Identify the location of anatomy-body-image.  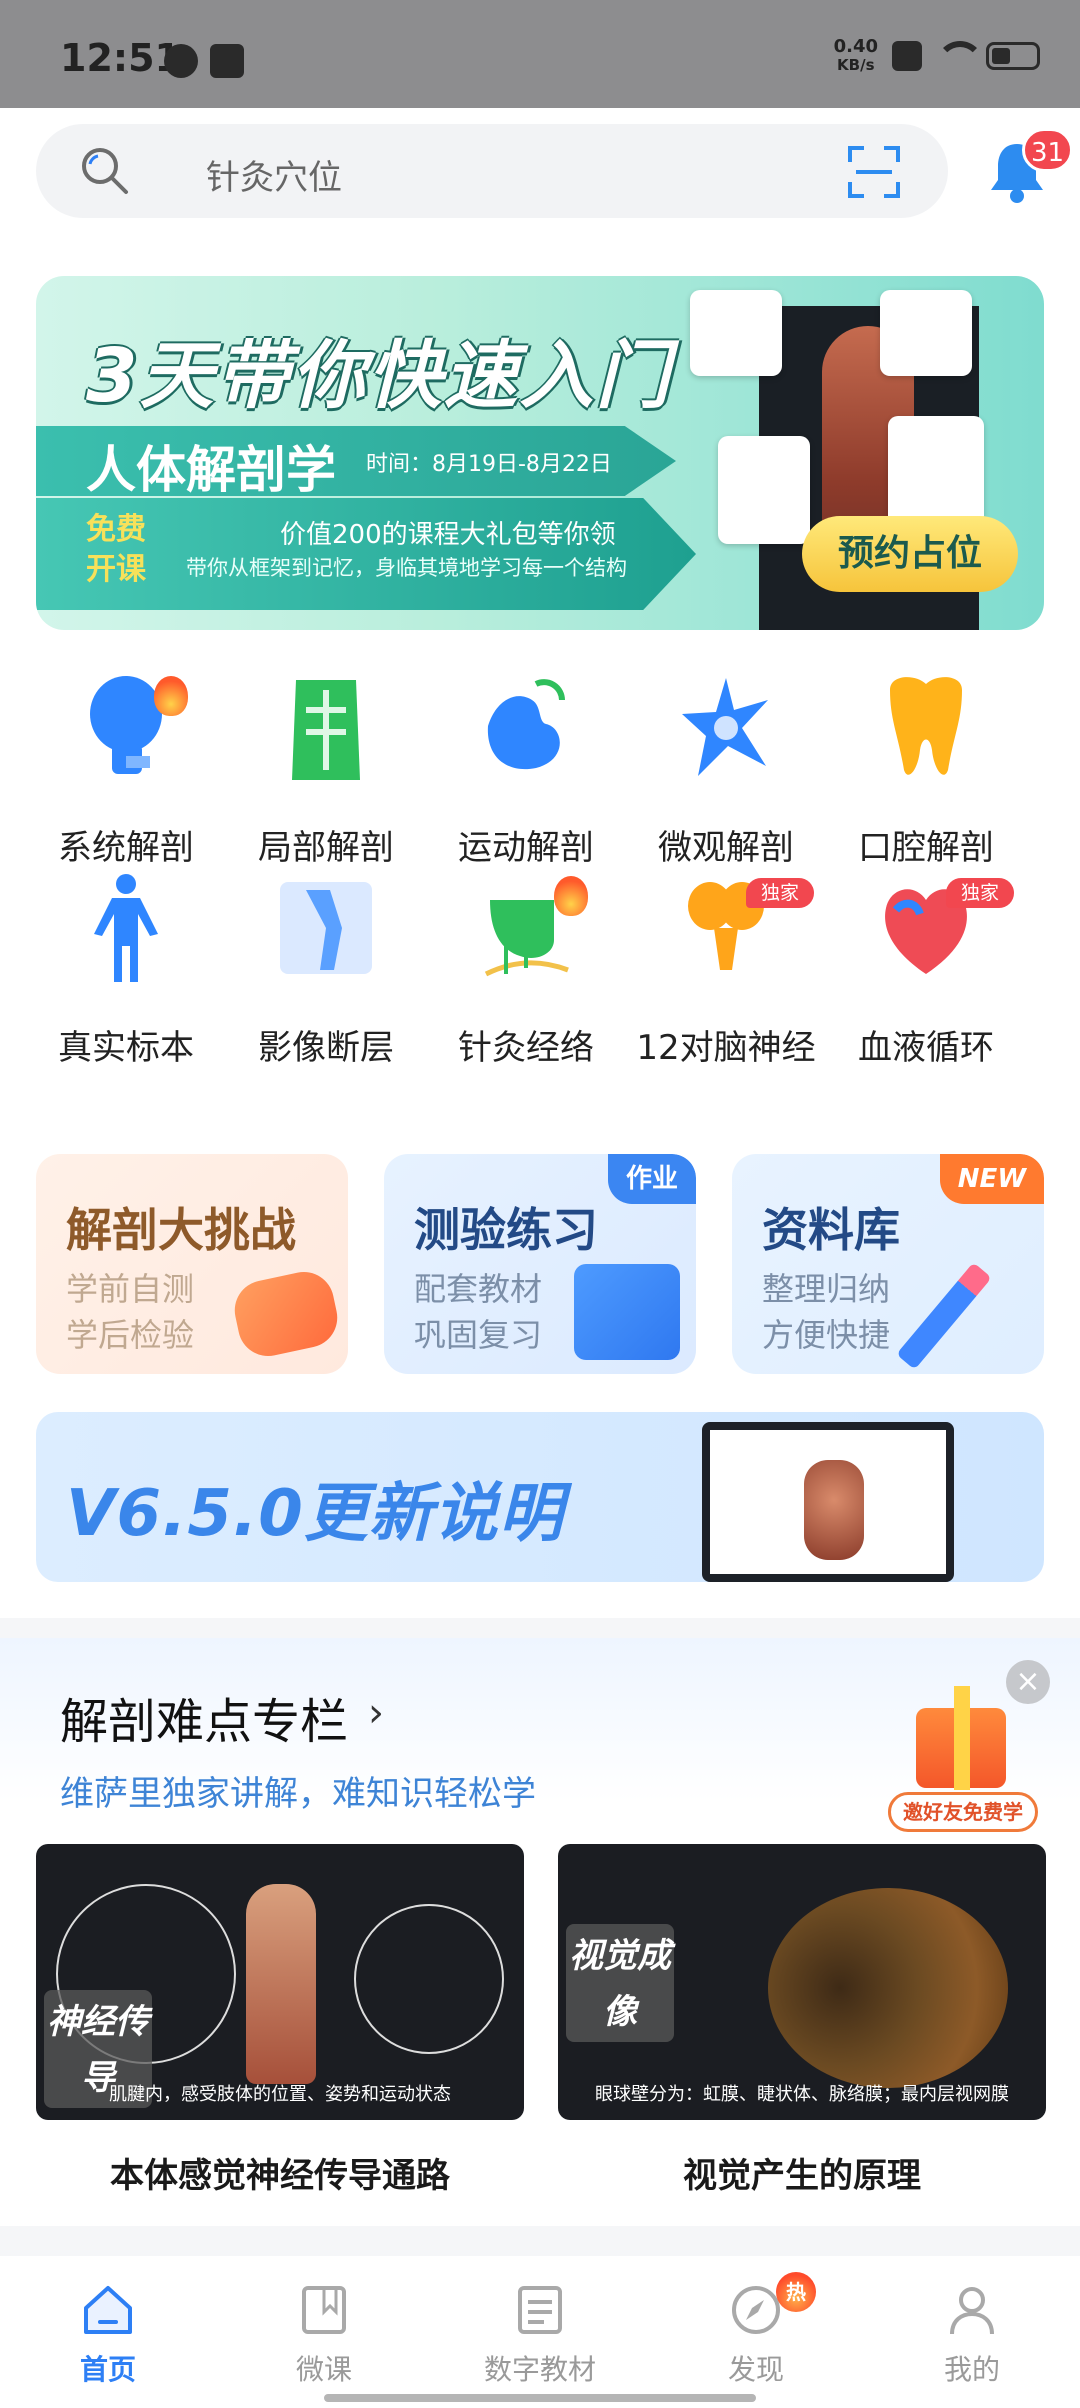
(281, 1984).